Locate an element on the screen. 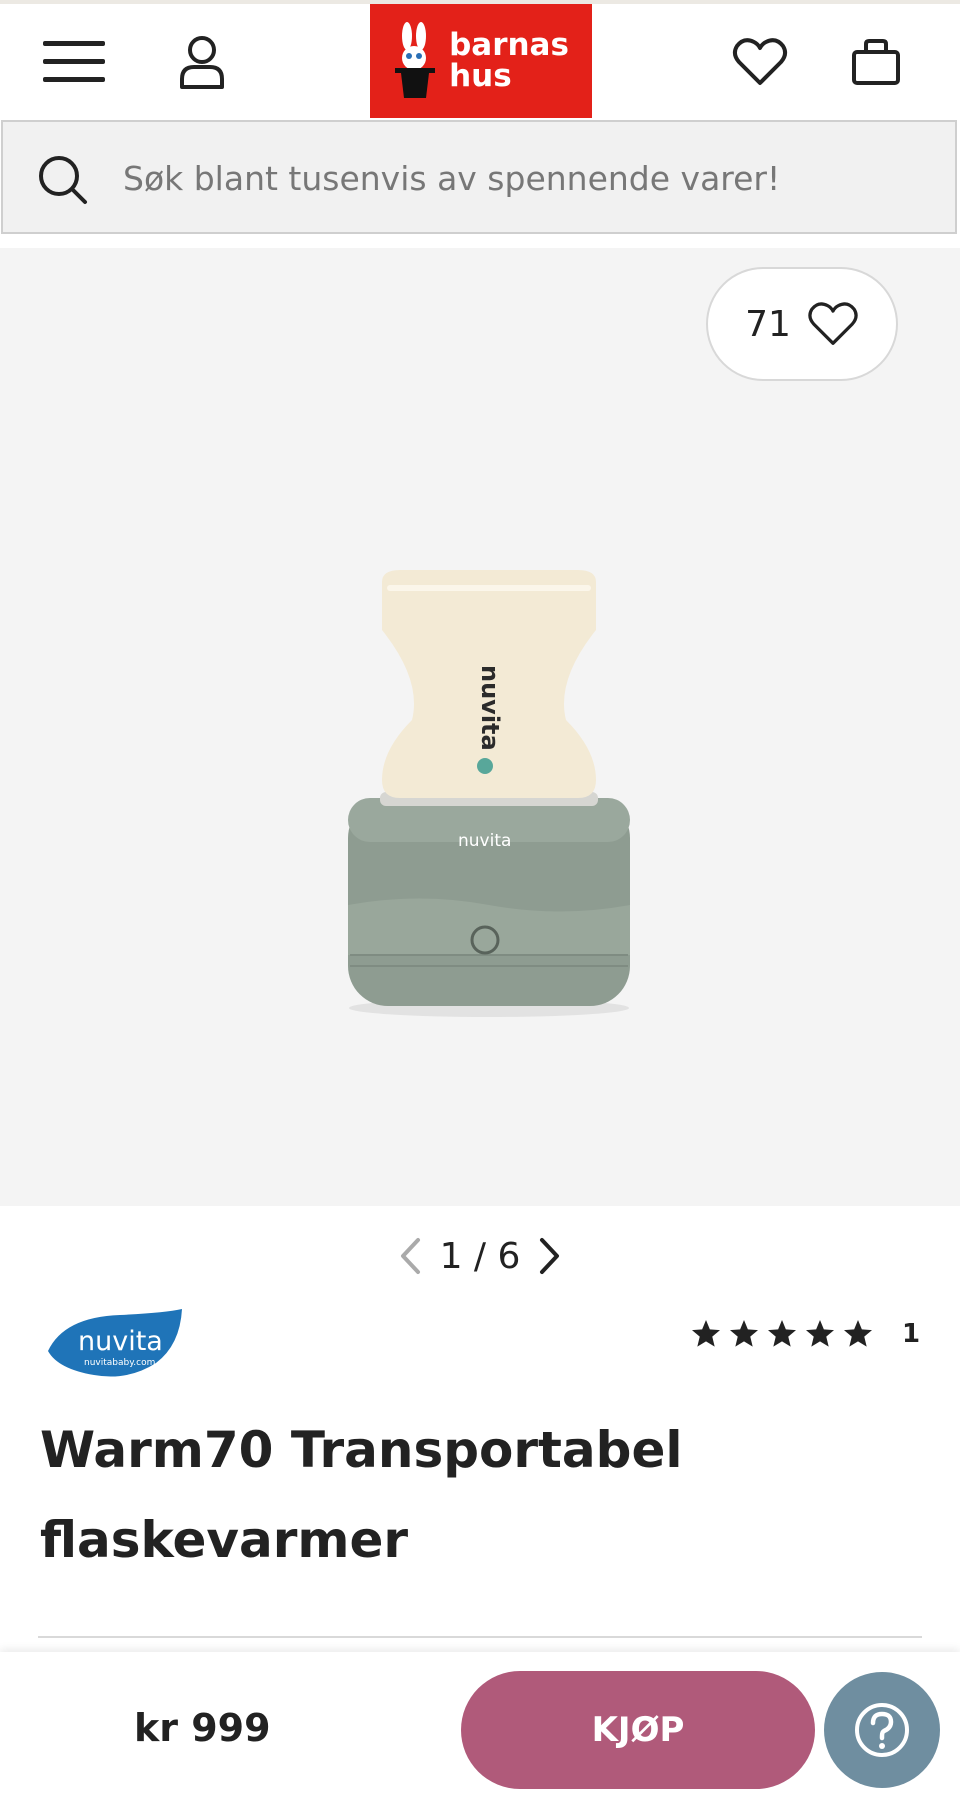  site-header: barnas hus is located at coordinates (480, 61).